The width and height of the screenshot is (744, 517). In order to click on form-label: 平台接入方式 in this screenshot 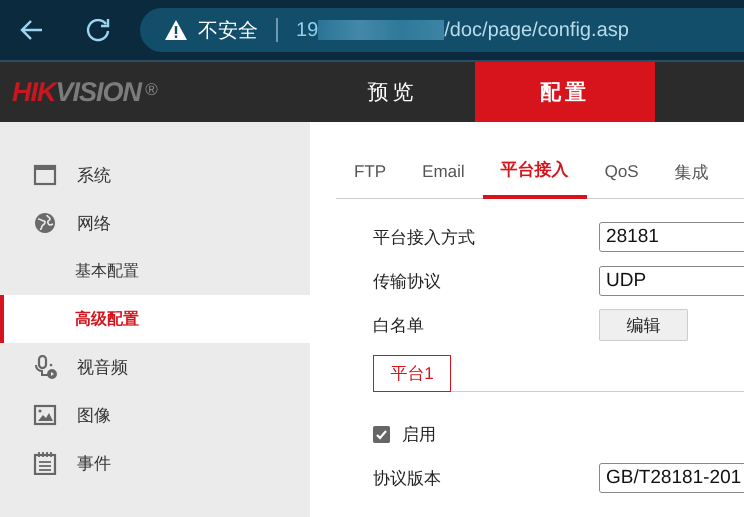, I will do `click(424, 237)`.